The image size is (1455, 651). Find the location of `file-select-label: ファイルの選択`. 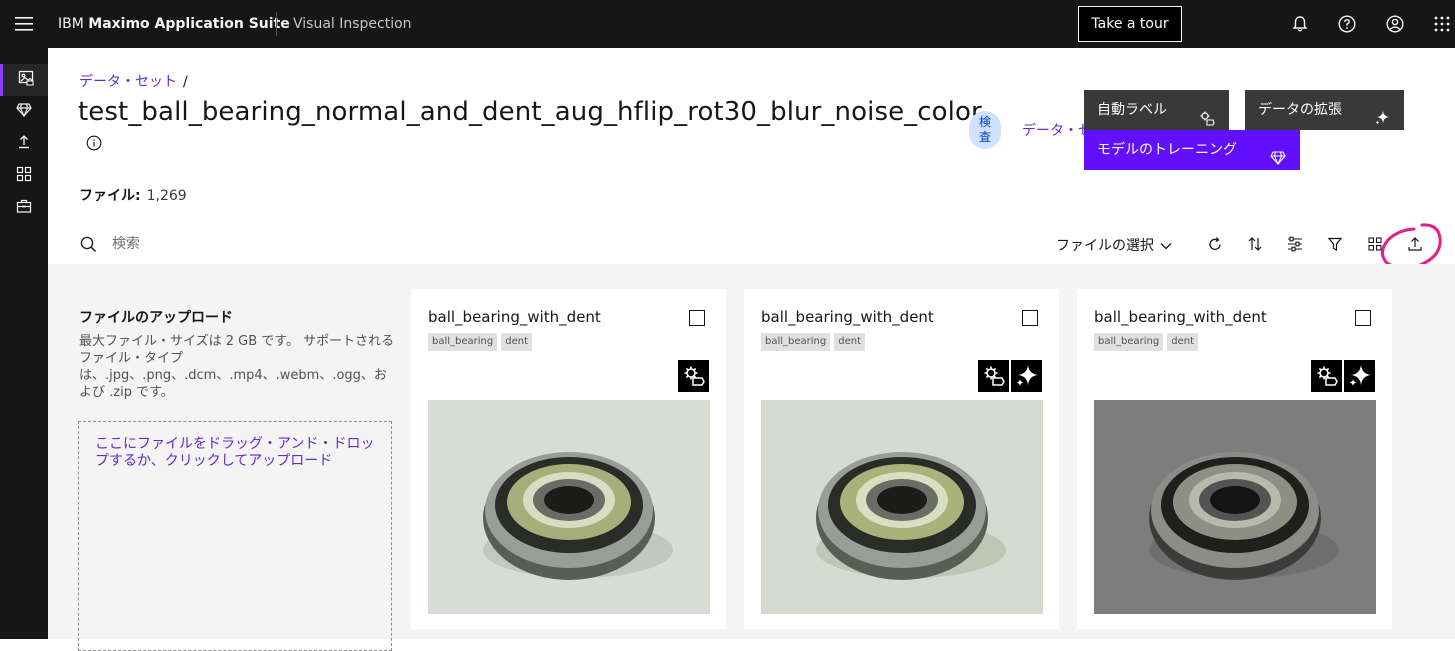

file-select-label: ファイルの選択 is located at coordinates (1105, 246).